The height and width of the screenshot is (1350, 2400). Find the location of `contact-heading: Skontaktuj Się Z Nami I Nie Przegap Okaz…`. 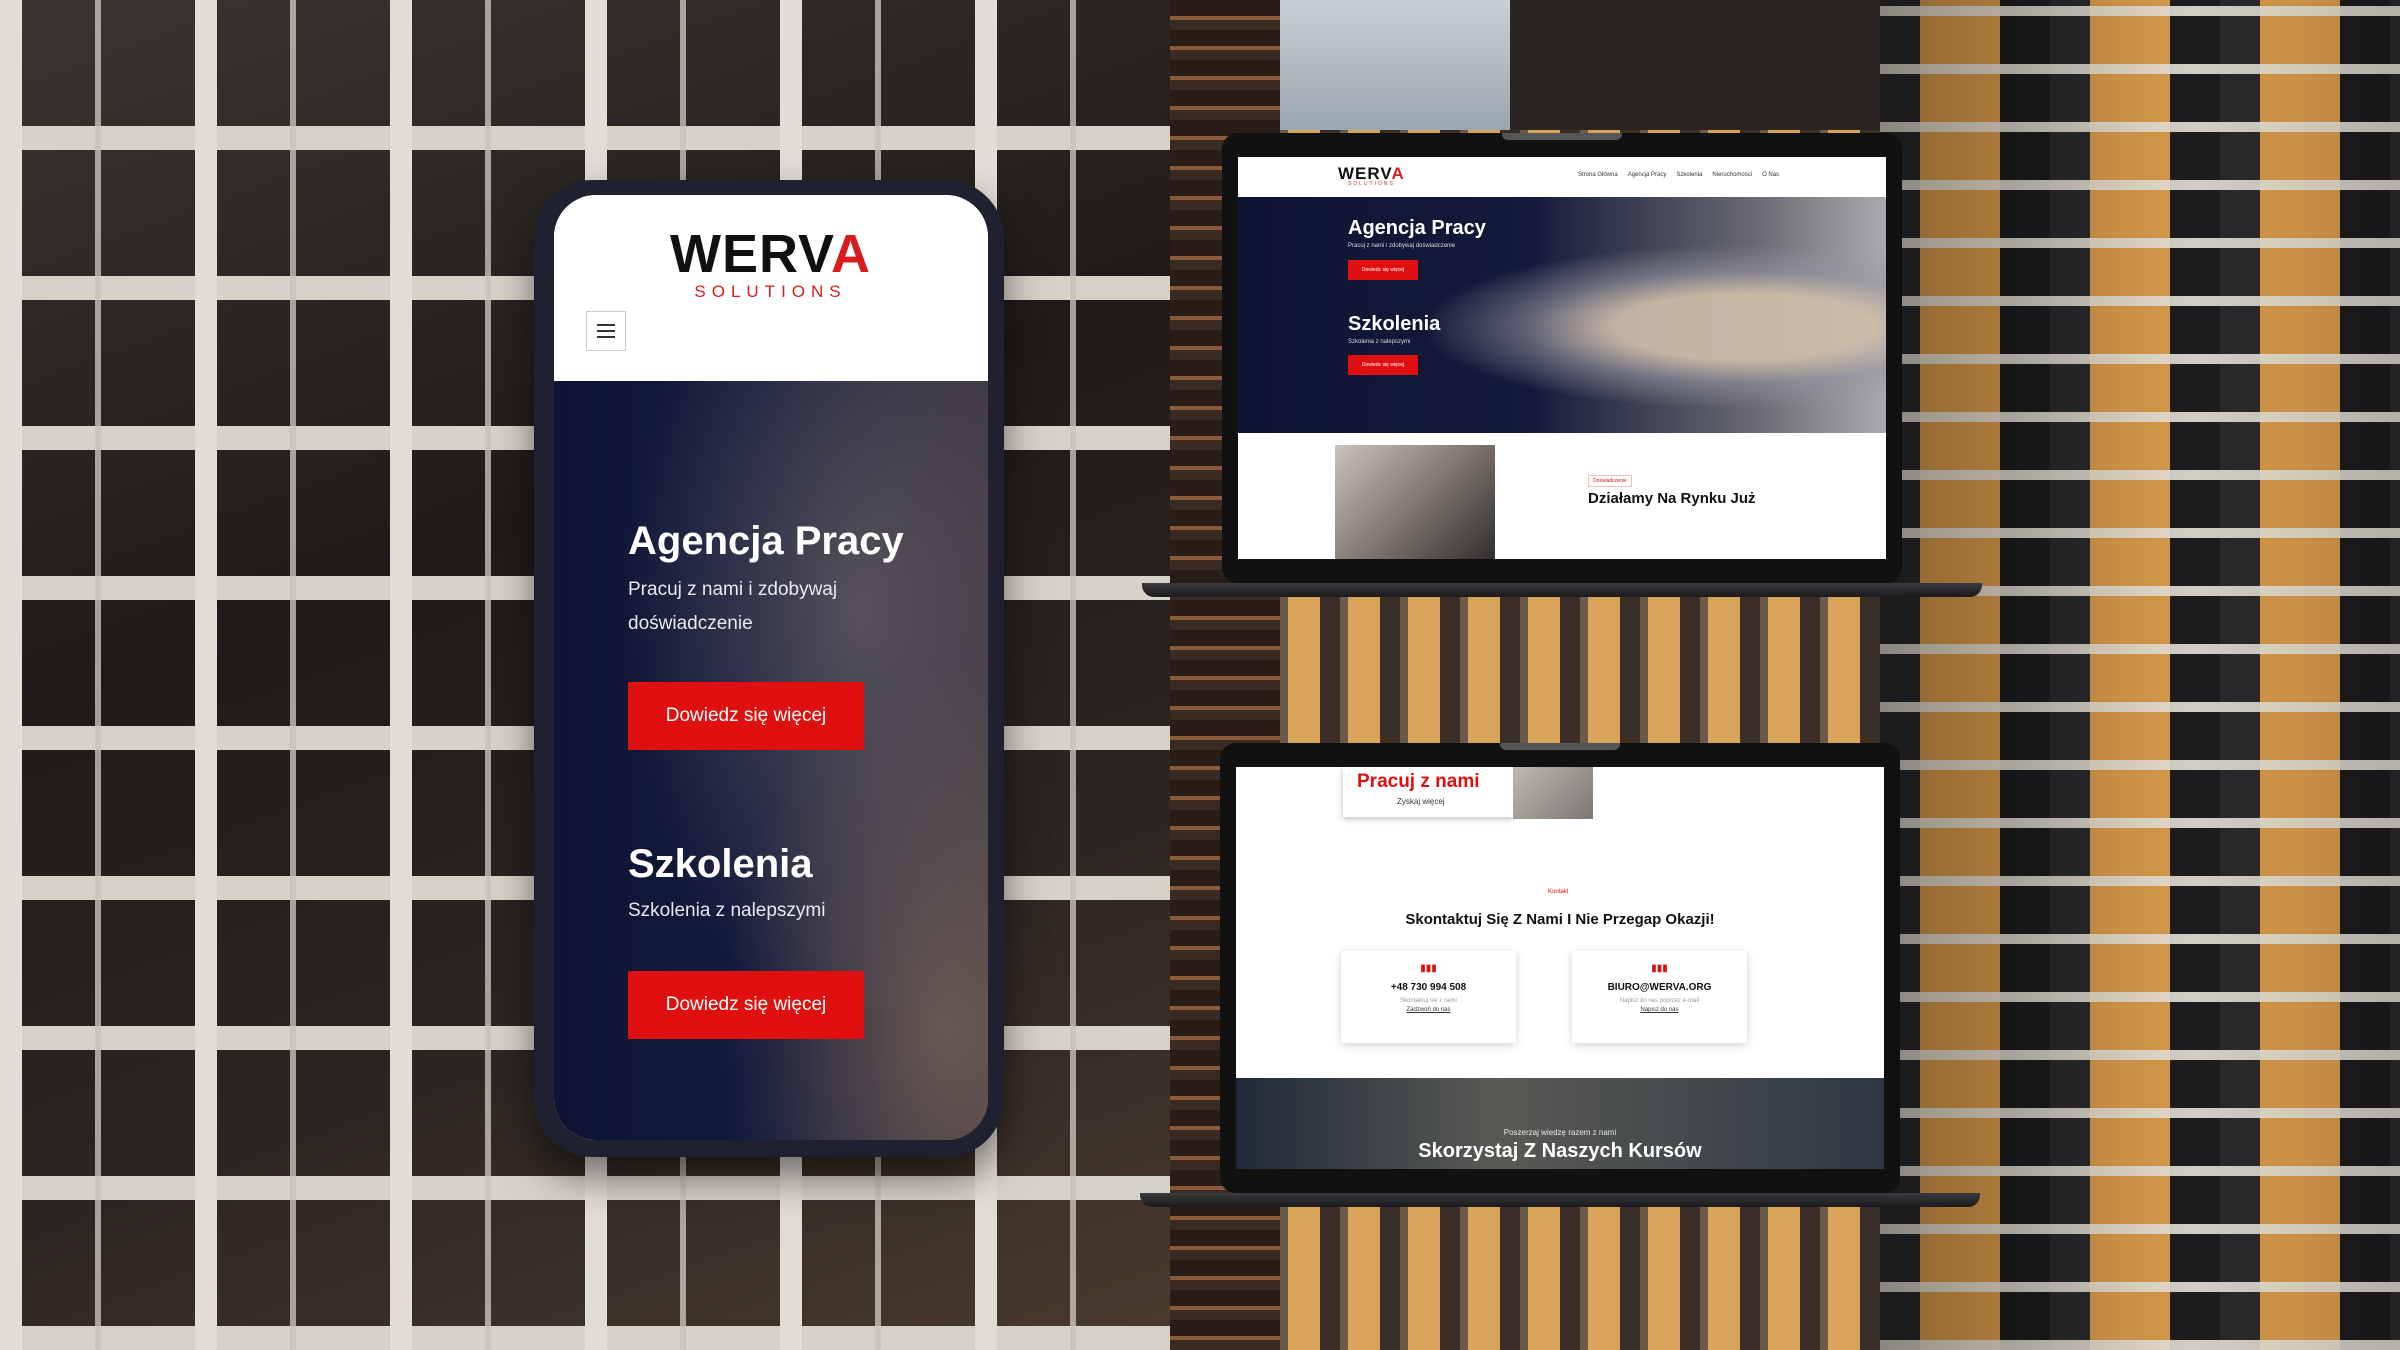

contact-heading: Skontaktuj Się Z Nami I Nie Przegap Okaz… is located at coordinates (1560, 919).